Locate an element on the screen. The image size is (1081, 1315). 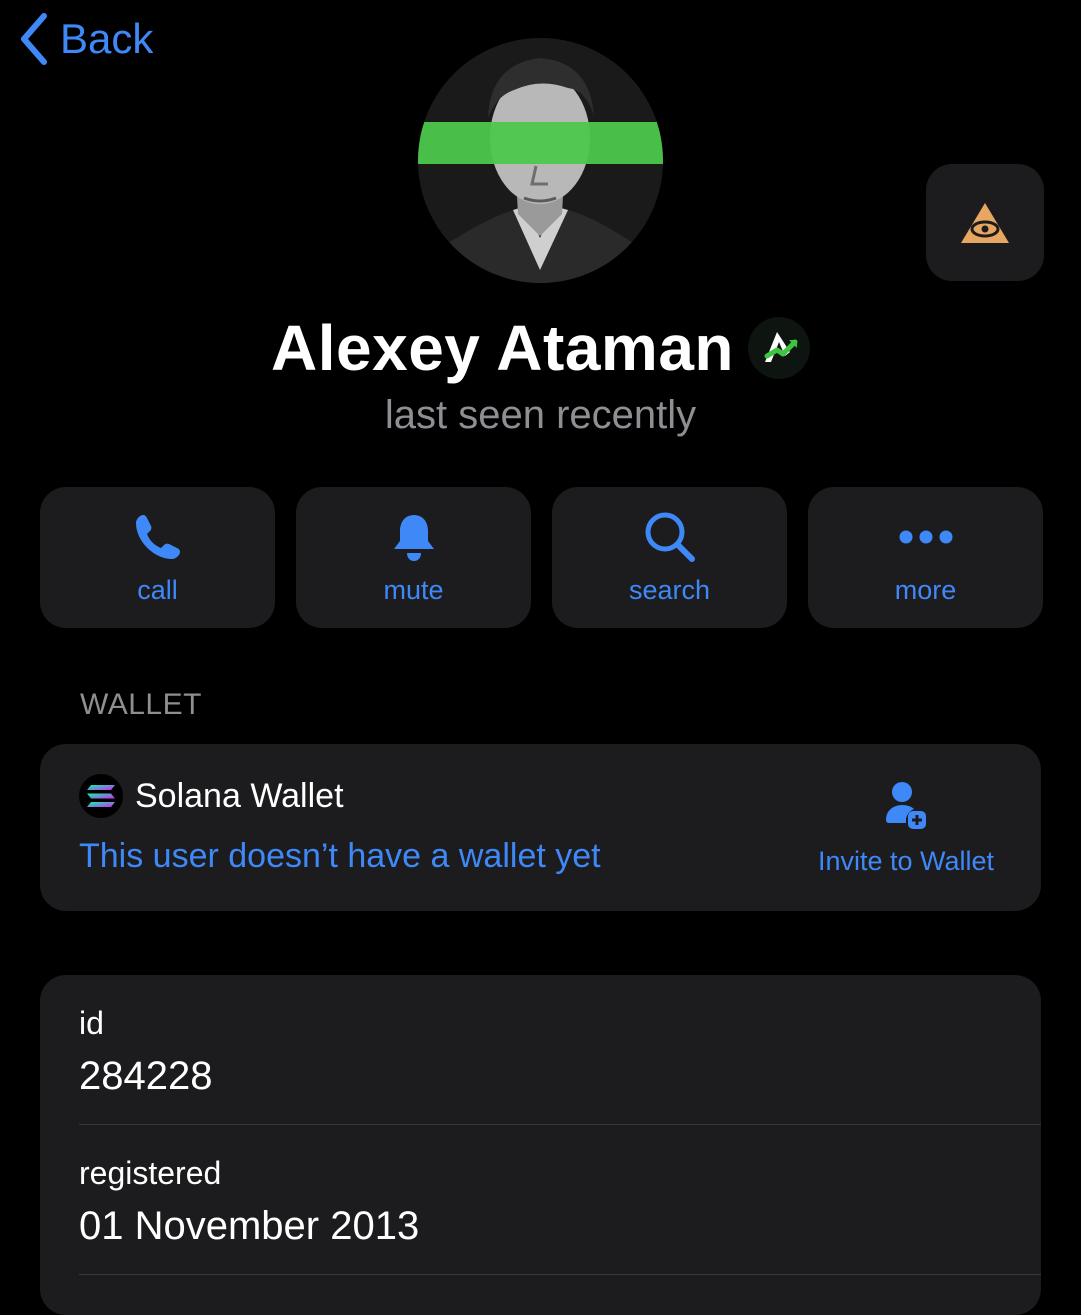
bell-icon is located at coordinates (413, 538).